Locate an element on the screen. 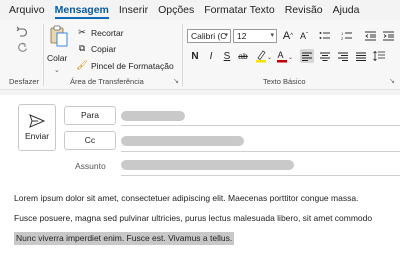 The width and height of the screenshot is (400, 274). bullets-icon is located at coordinates (325, 36).